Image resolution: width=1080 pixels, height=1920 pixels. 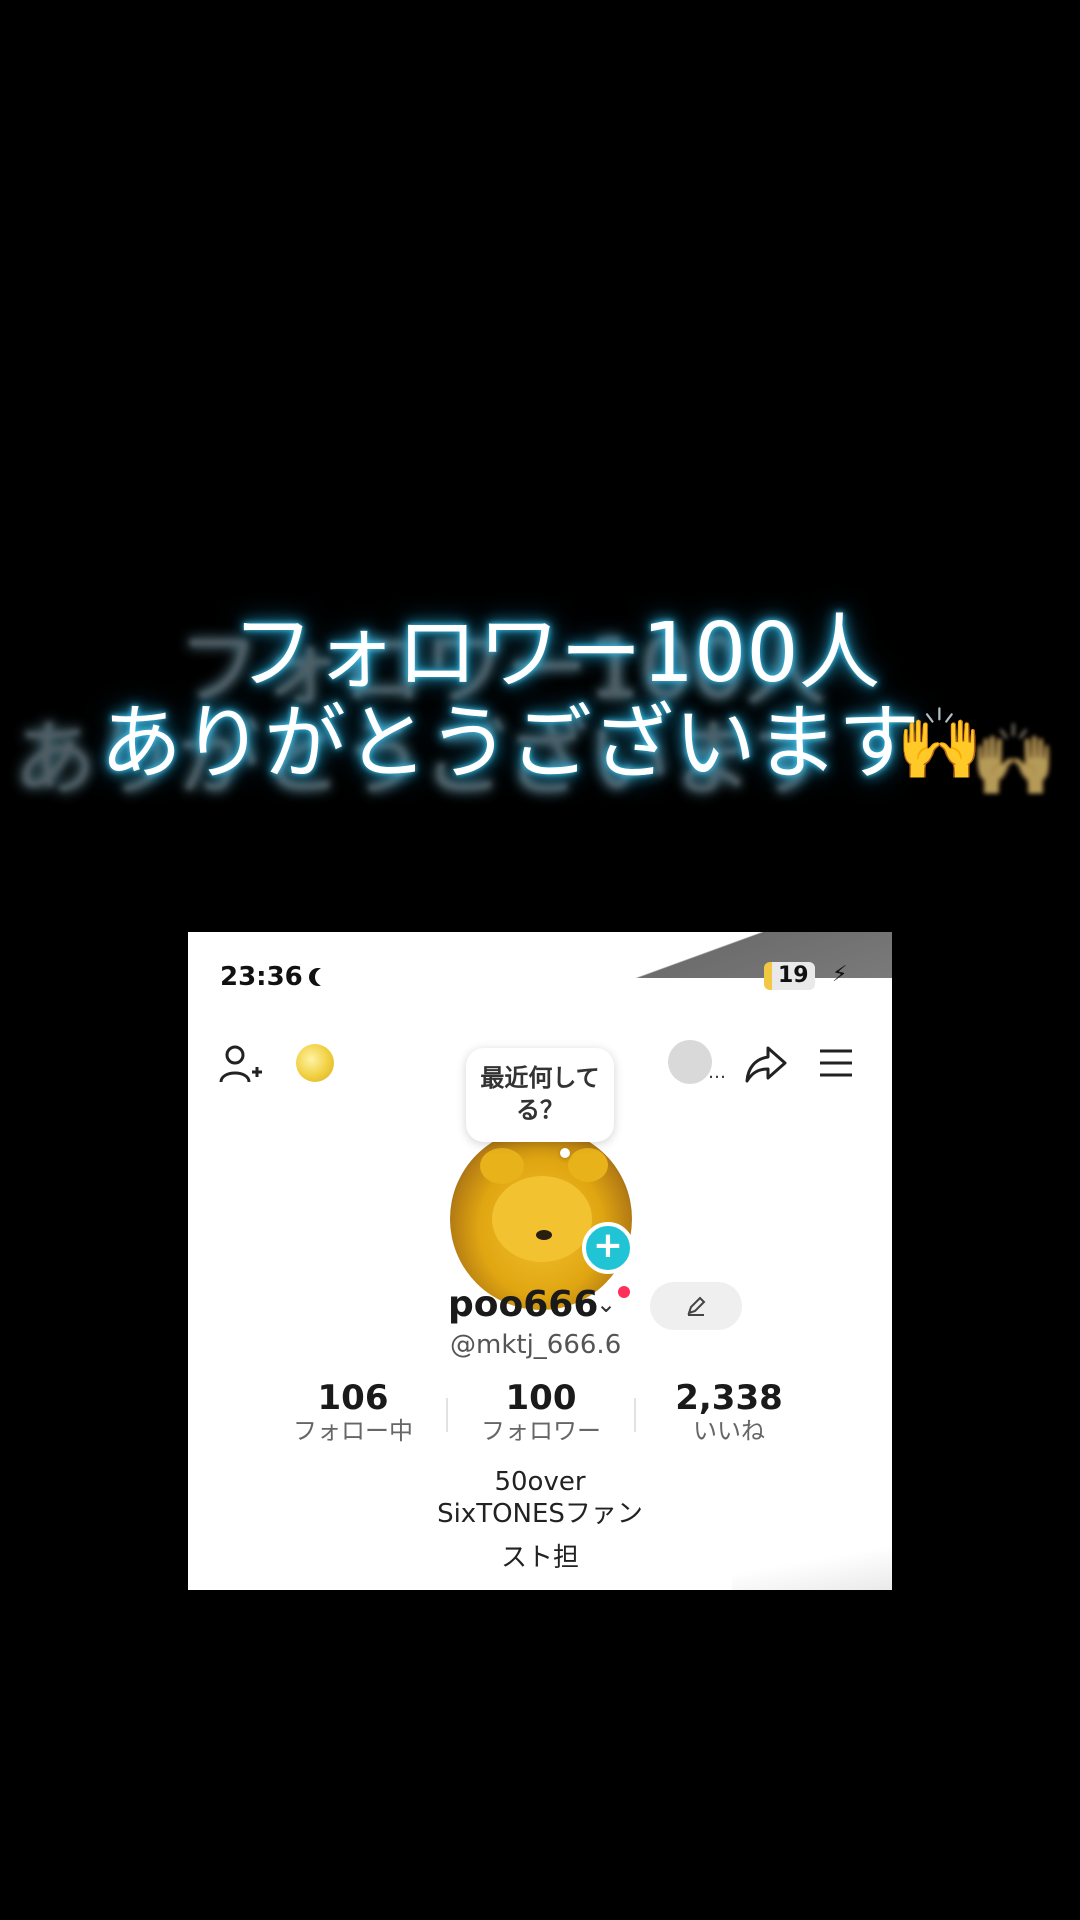 I want to click on avatar-switcher-icon, so click(x=690, y=1062).